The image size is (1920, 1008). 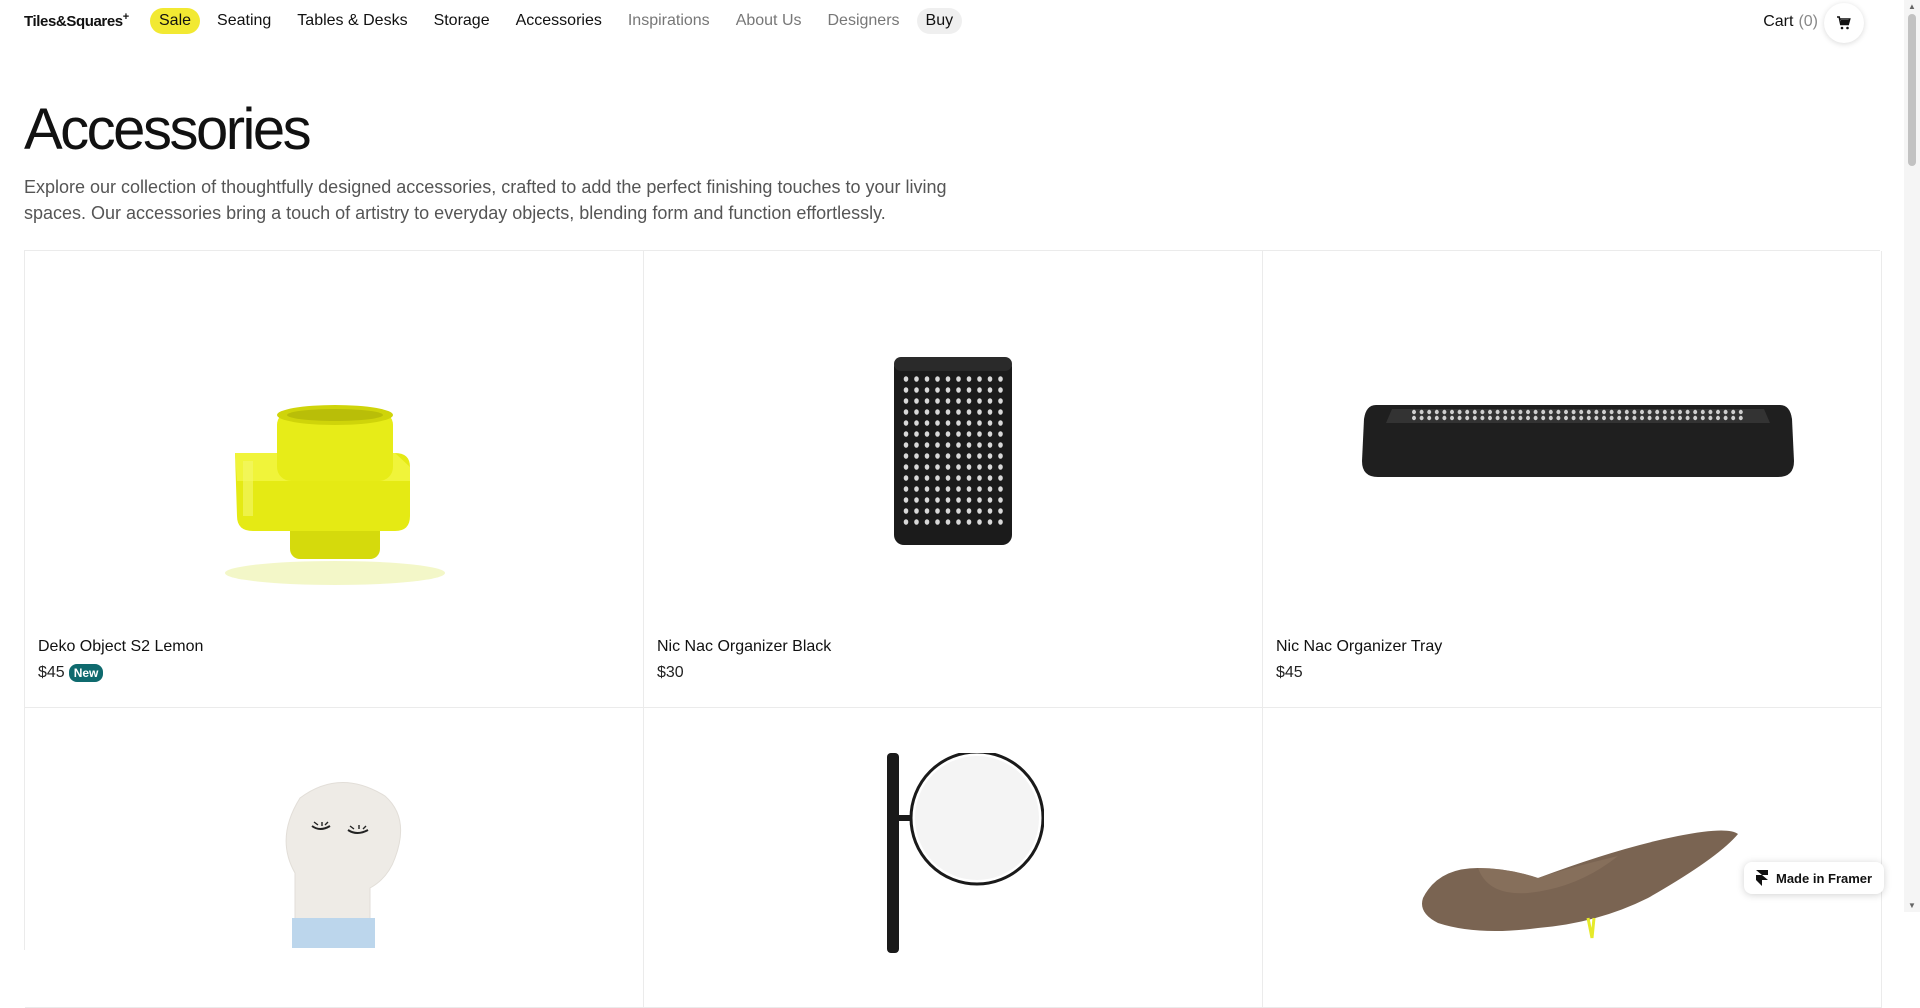 I want to click on made-in-framer-badge: Made in Framer, so click(x=1814, y=878).